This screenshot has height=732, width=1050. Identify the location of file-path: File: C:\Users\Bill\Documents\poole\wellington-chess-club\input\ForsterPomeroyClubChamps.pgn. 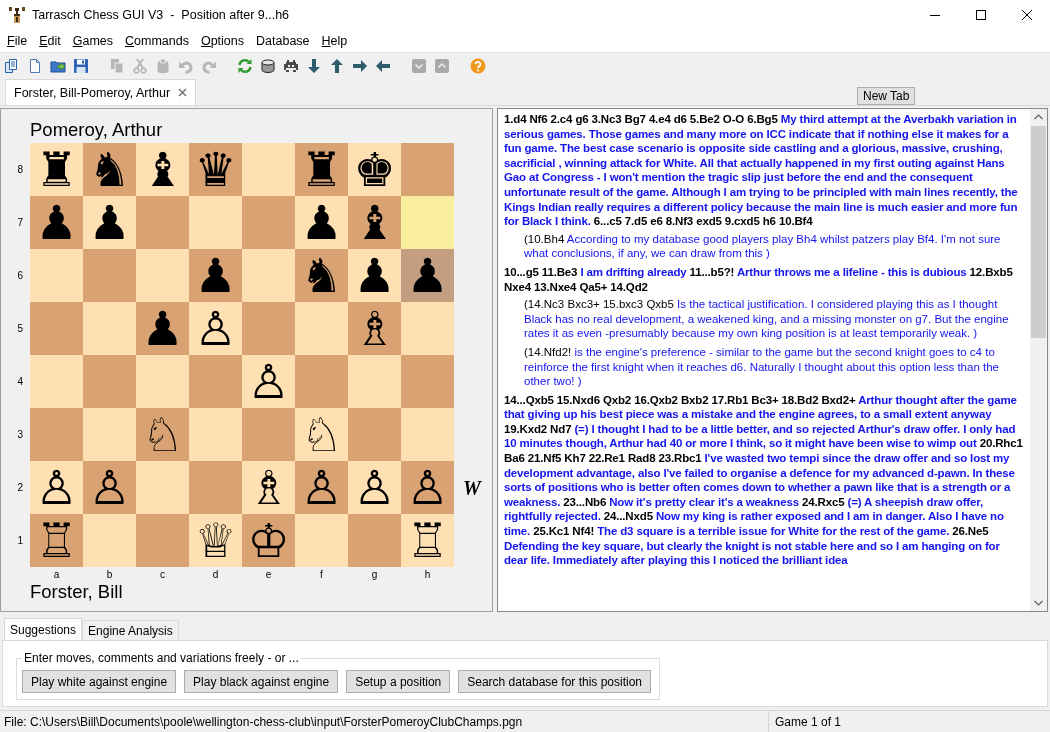
(384, 721).